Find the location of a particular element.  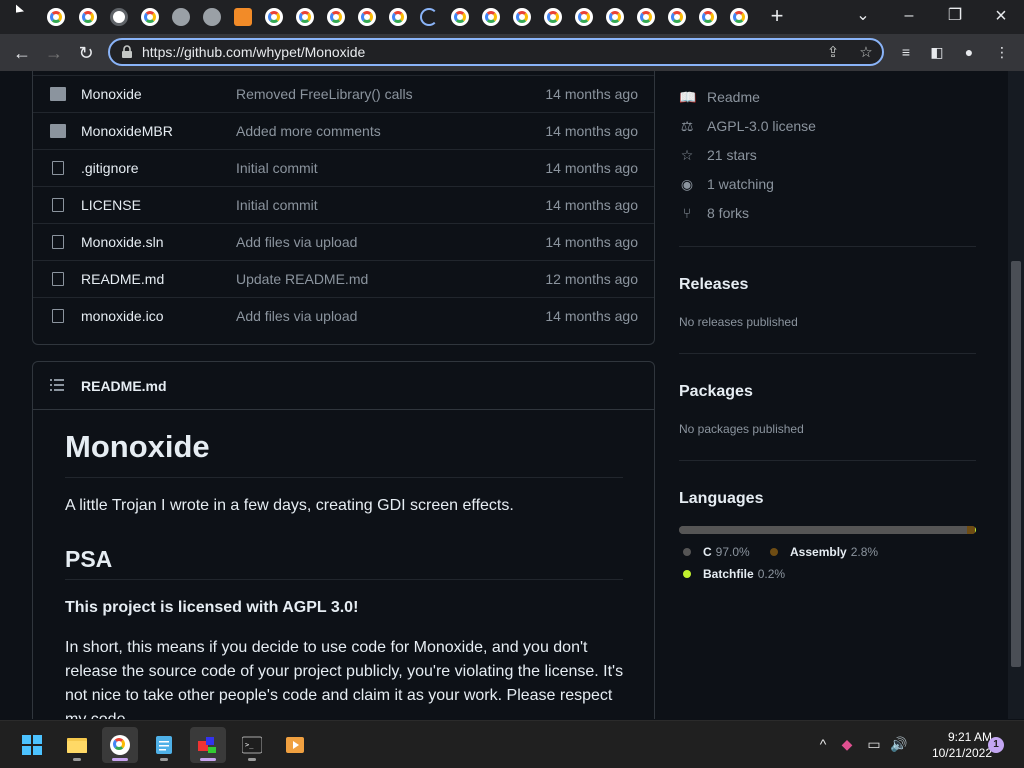

file-name-link: monoxide.ico is located at coordinates (122, 316).